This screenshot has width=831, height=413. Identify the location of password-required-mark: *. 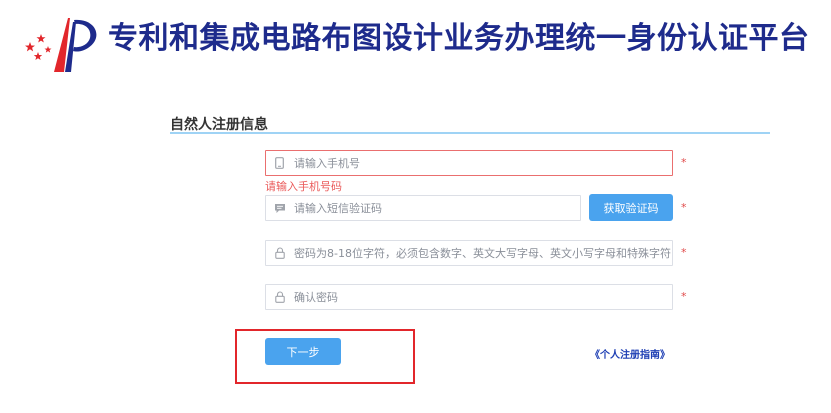
(684, 252).